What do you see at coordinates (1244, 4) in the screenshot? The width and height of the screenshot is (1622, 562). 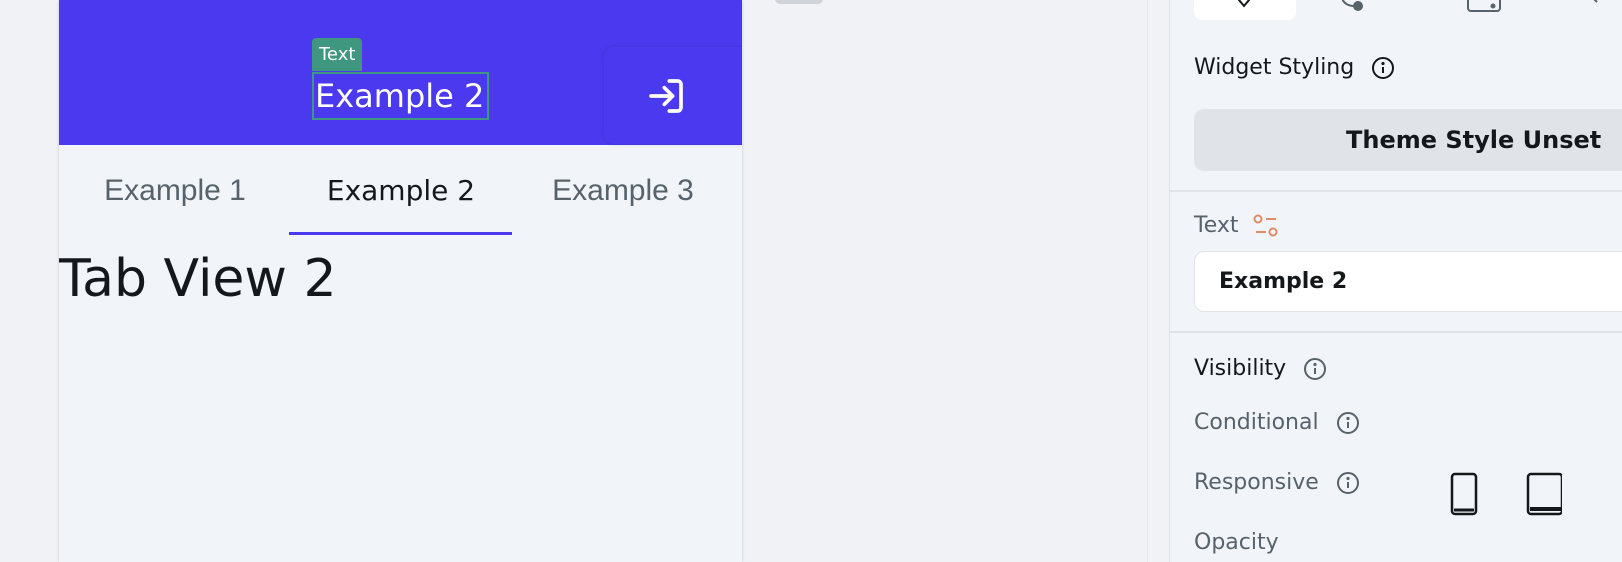 I see `paint-icon` at bounding box center [1244, 4].